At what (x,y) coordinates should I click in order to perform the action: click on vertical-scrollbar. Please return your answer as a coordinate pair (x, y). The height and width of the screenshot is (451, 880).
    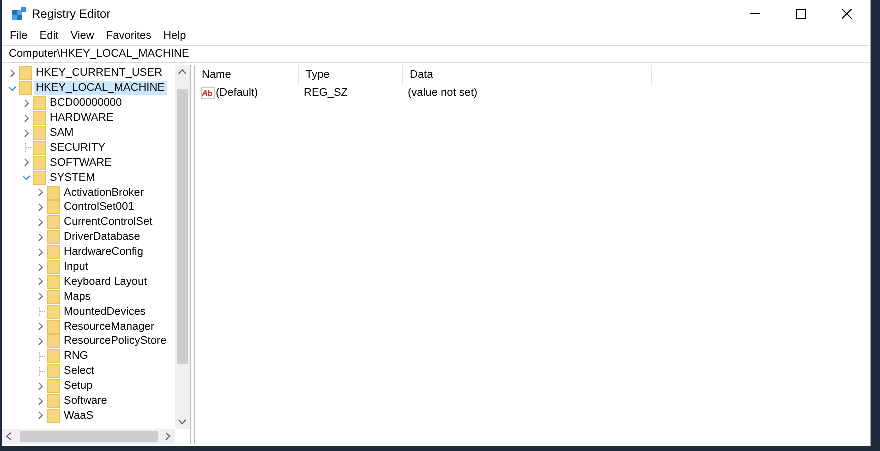
    Looking at the image, I should click on (182, 247).